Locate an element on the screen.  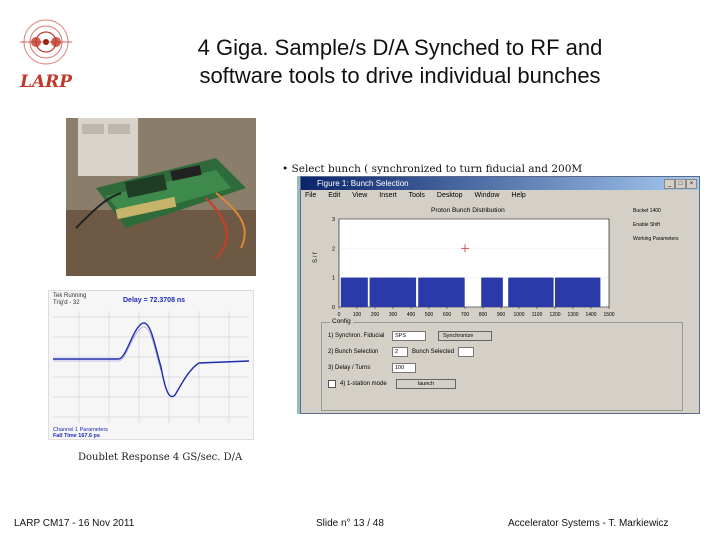
menu-desktop: Desktop is located at coordinates (450, 195).